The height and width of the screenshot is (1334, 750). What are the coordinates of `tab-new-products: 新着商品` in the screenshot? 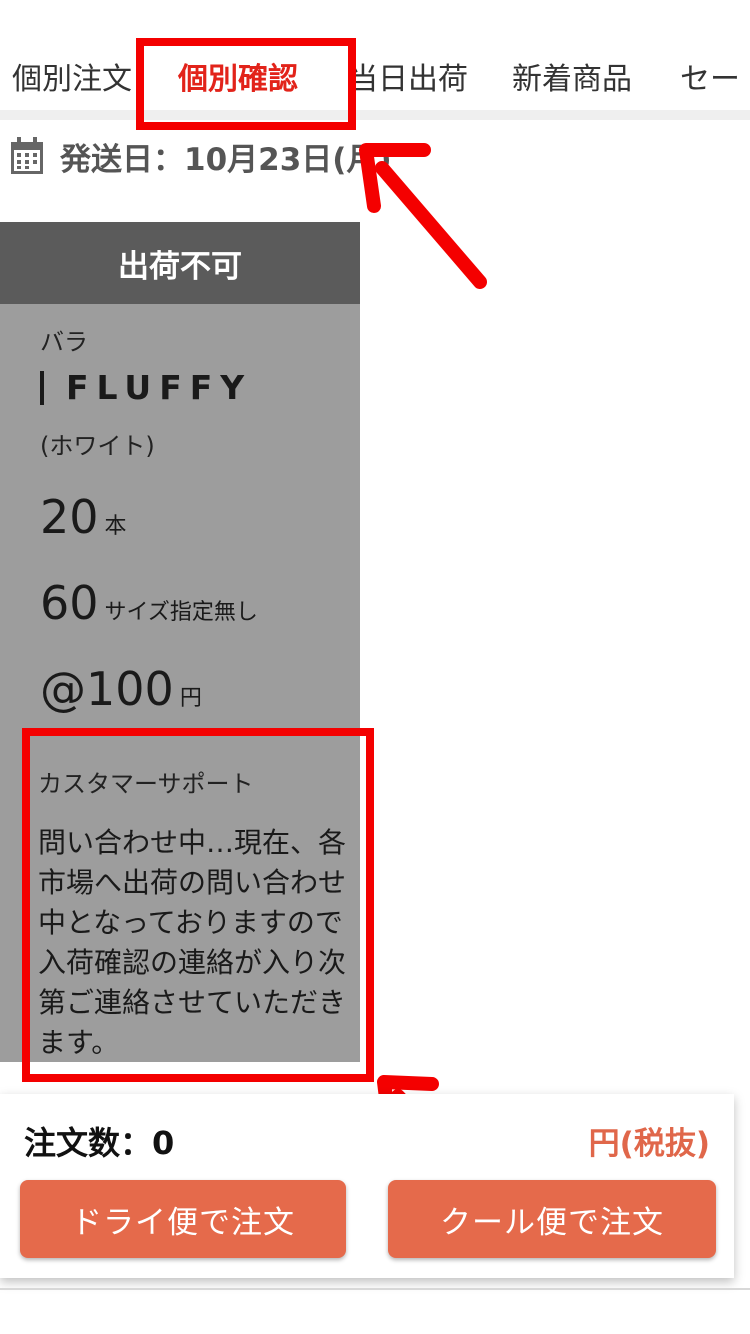 It's located at (572, 80).